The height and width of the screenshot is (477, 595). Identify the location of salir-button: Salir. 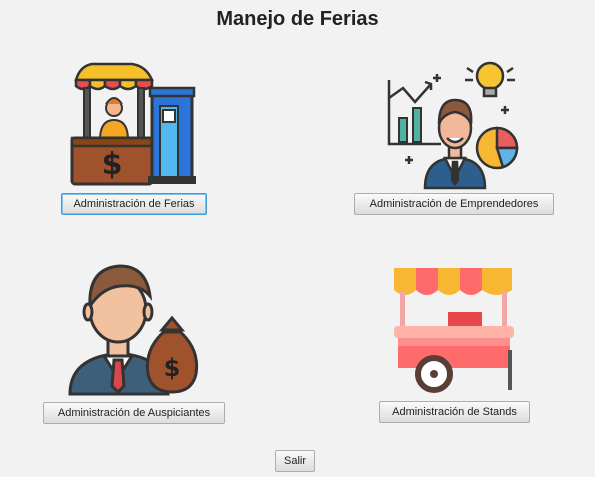
(295, 461).